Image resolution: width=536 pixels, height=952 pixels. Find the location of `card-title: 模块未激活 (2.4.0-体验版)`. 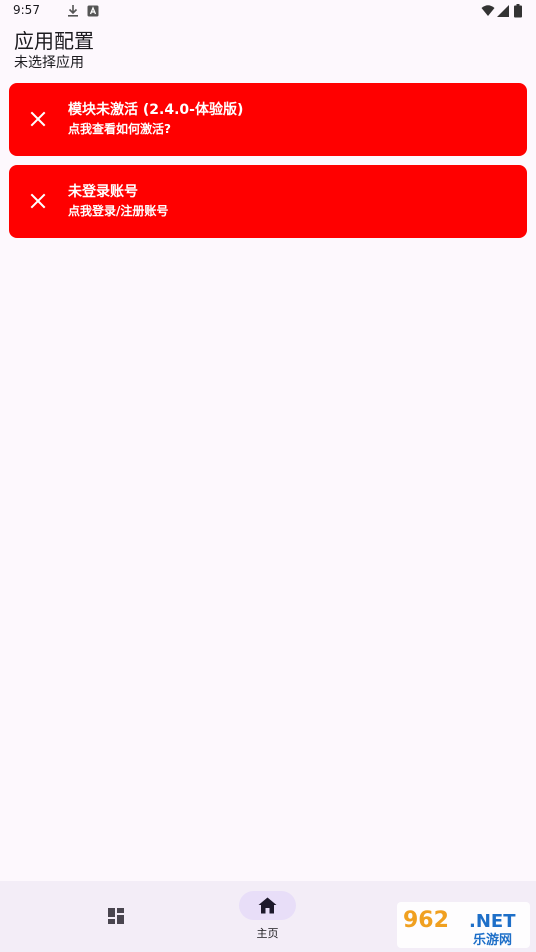

card-title: 模块未激活 (2.4.0-体验版) is located at coordinates (156, 110).